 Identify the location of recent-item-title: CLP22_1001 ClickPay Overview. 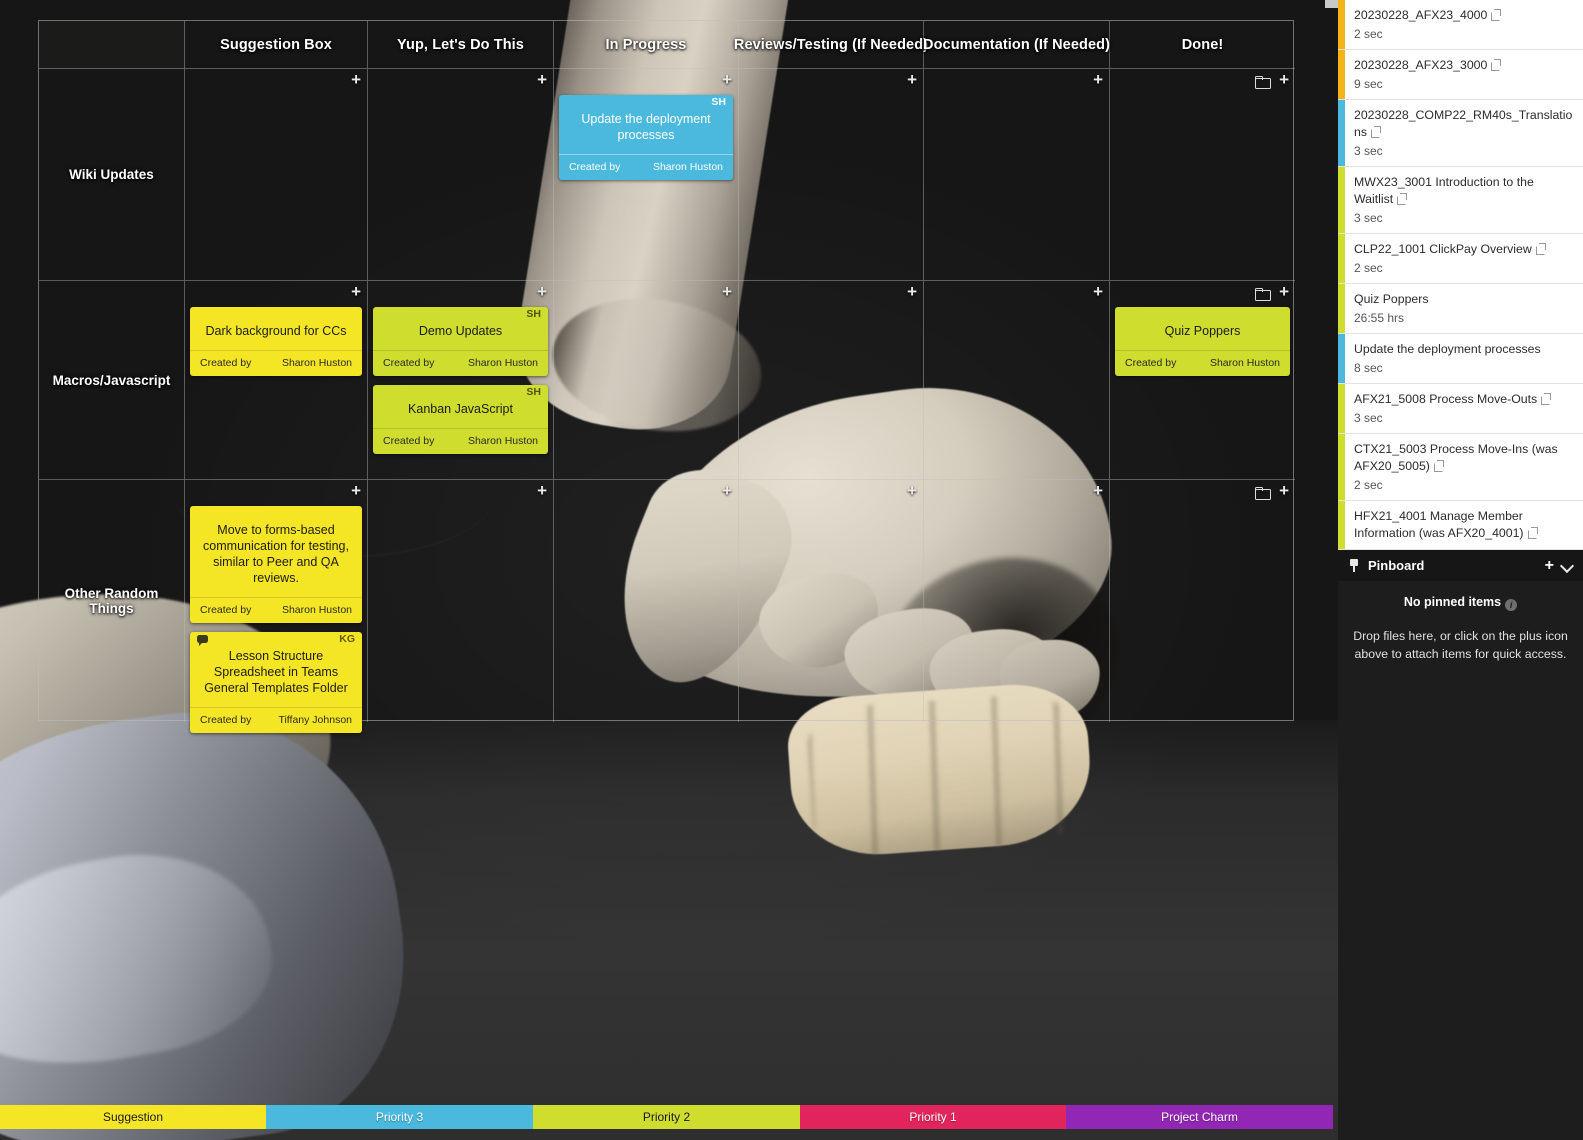
(1463, 249).